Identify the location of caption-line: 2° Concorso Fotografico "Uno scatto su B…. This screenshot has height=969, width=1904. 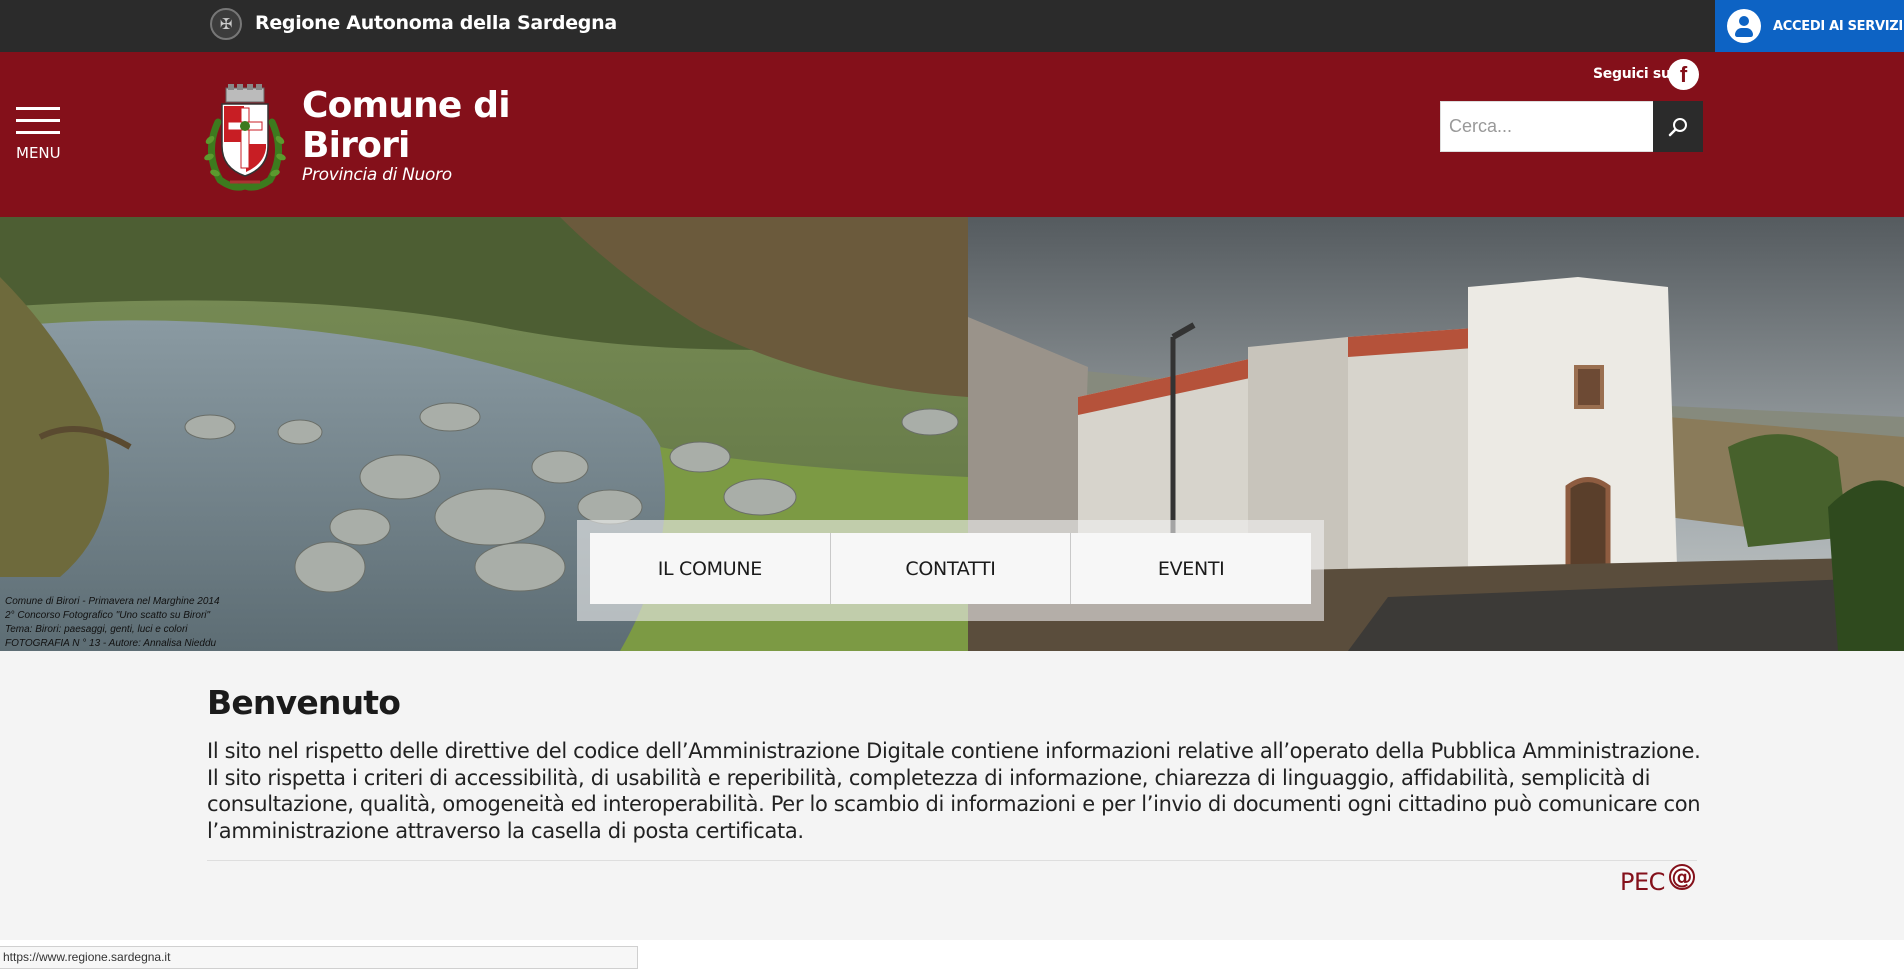
(108, 615).